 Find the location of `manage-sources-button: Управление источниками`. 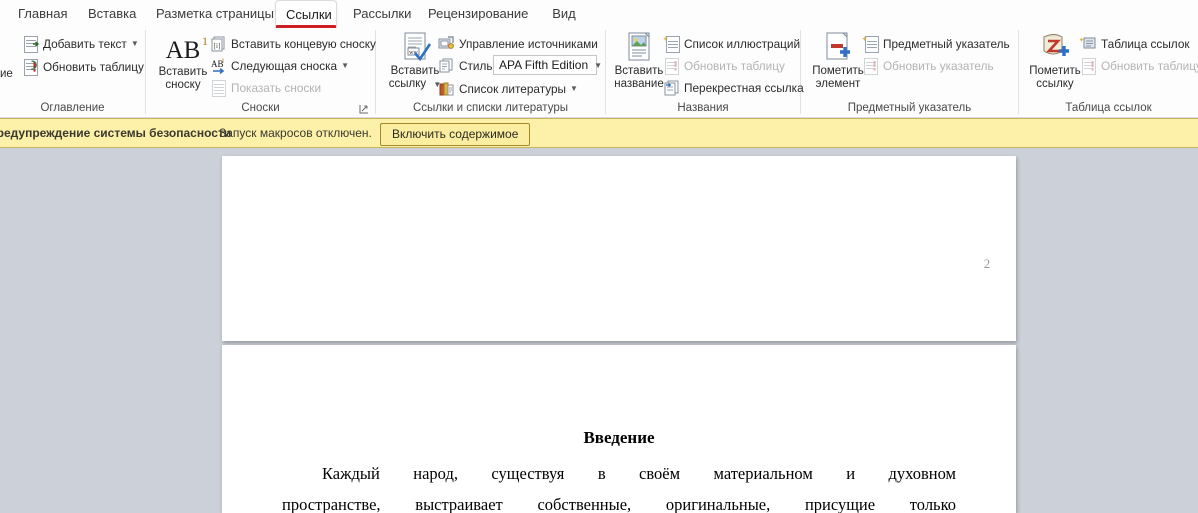

manage-sources-button: Управление источниками is located at coordinates (518, 43).